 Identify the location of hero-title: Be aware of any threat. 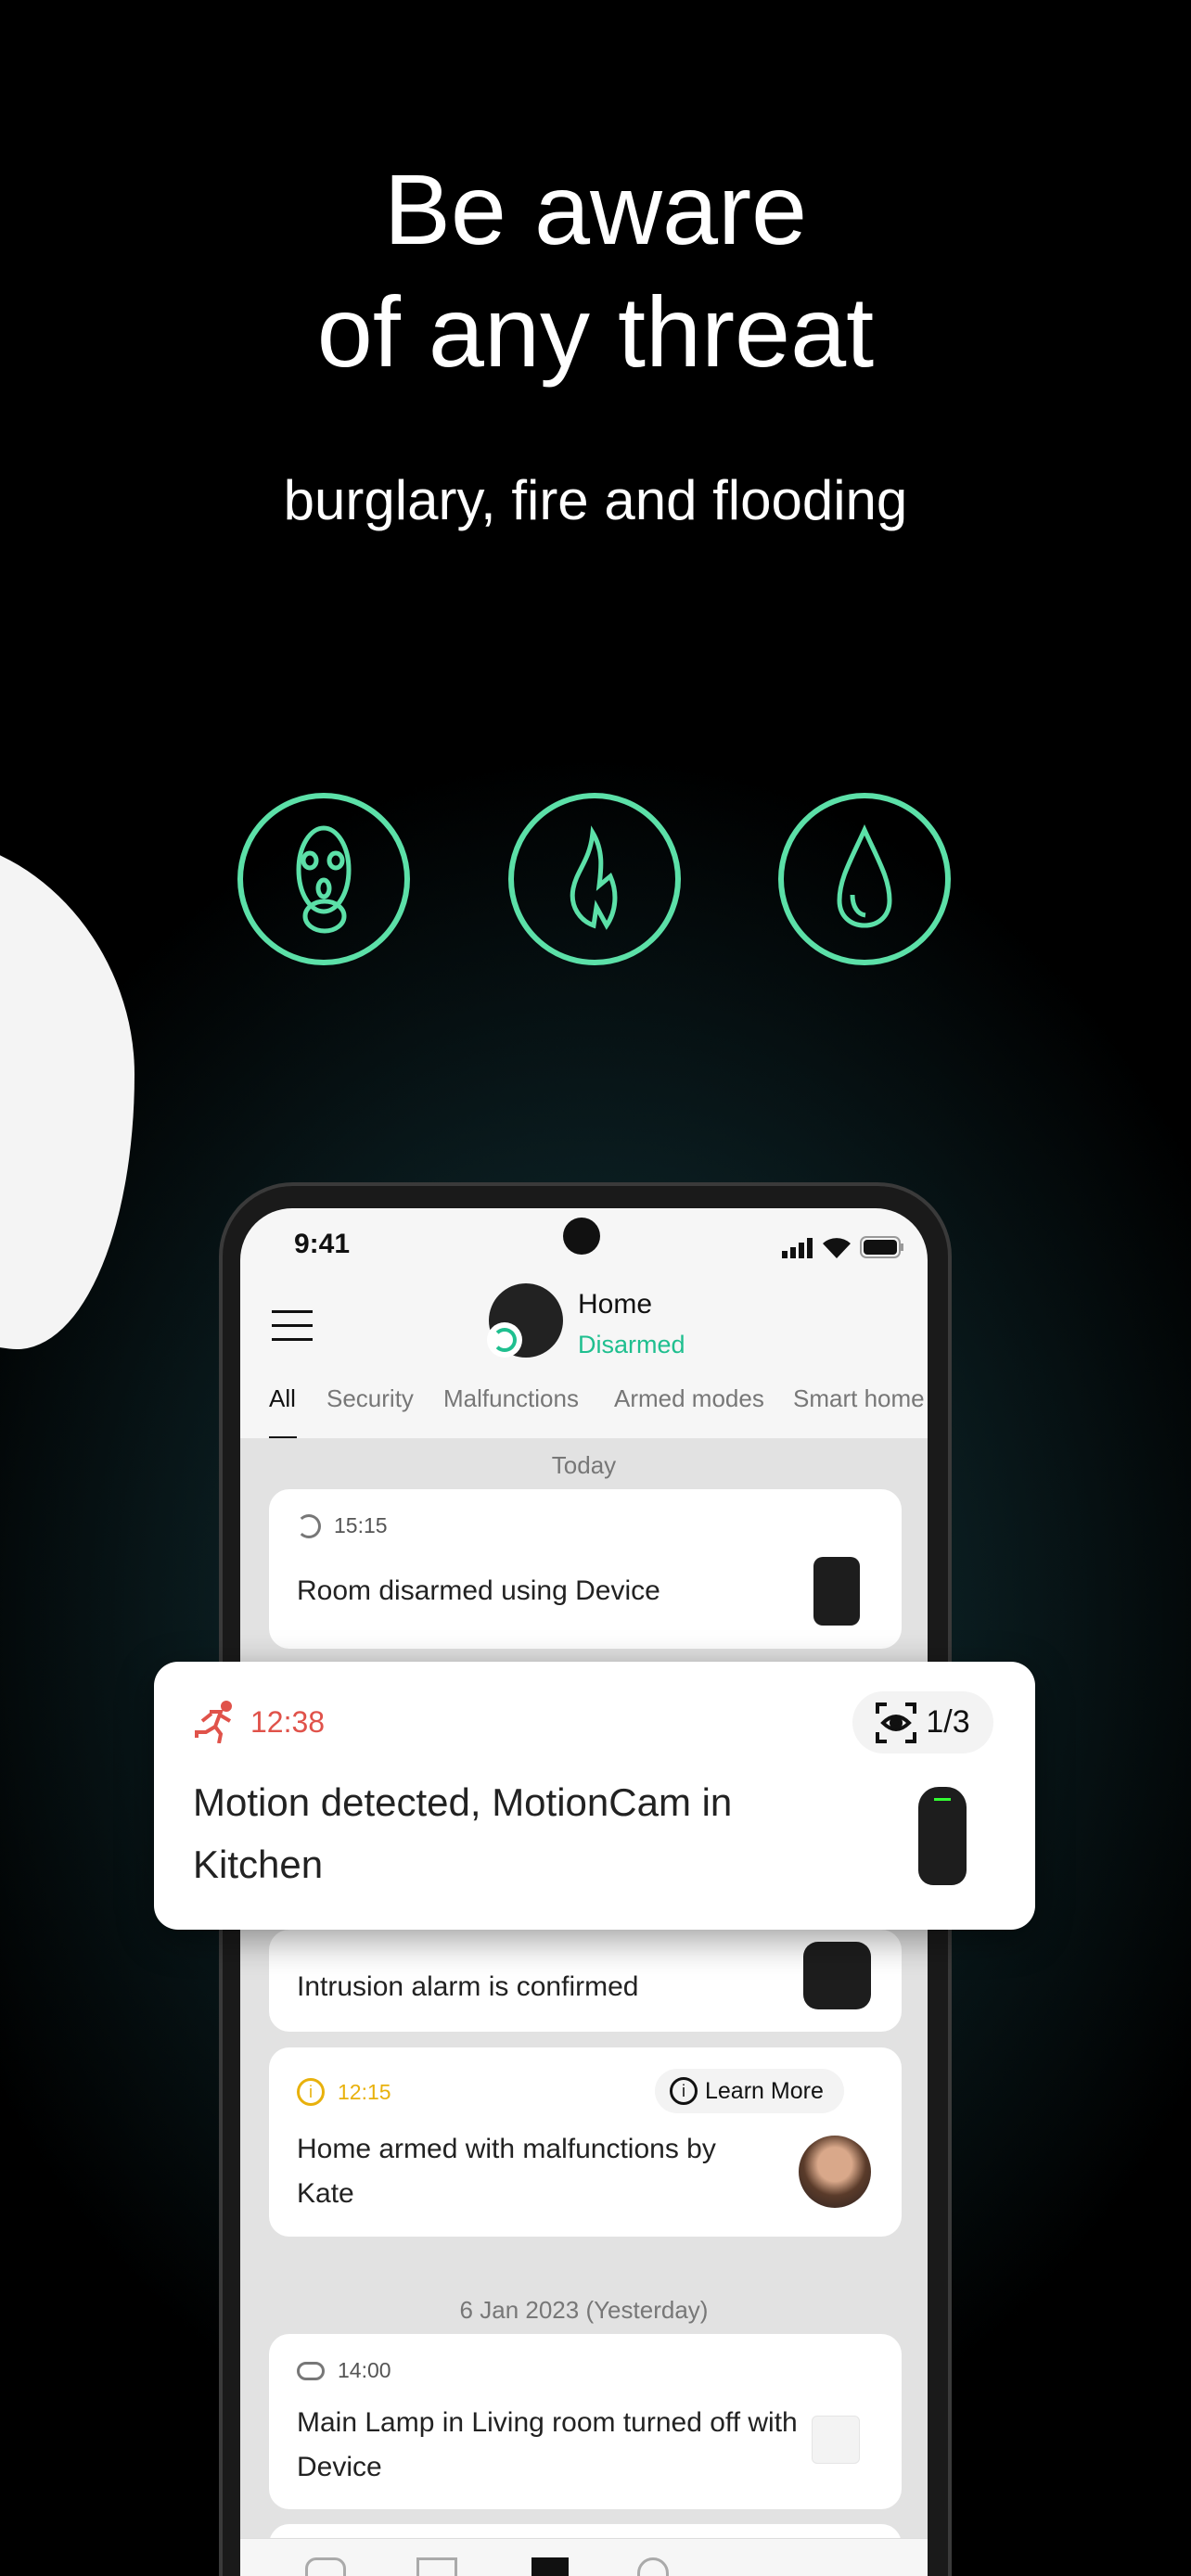
(595, 271).